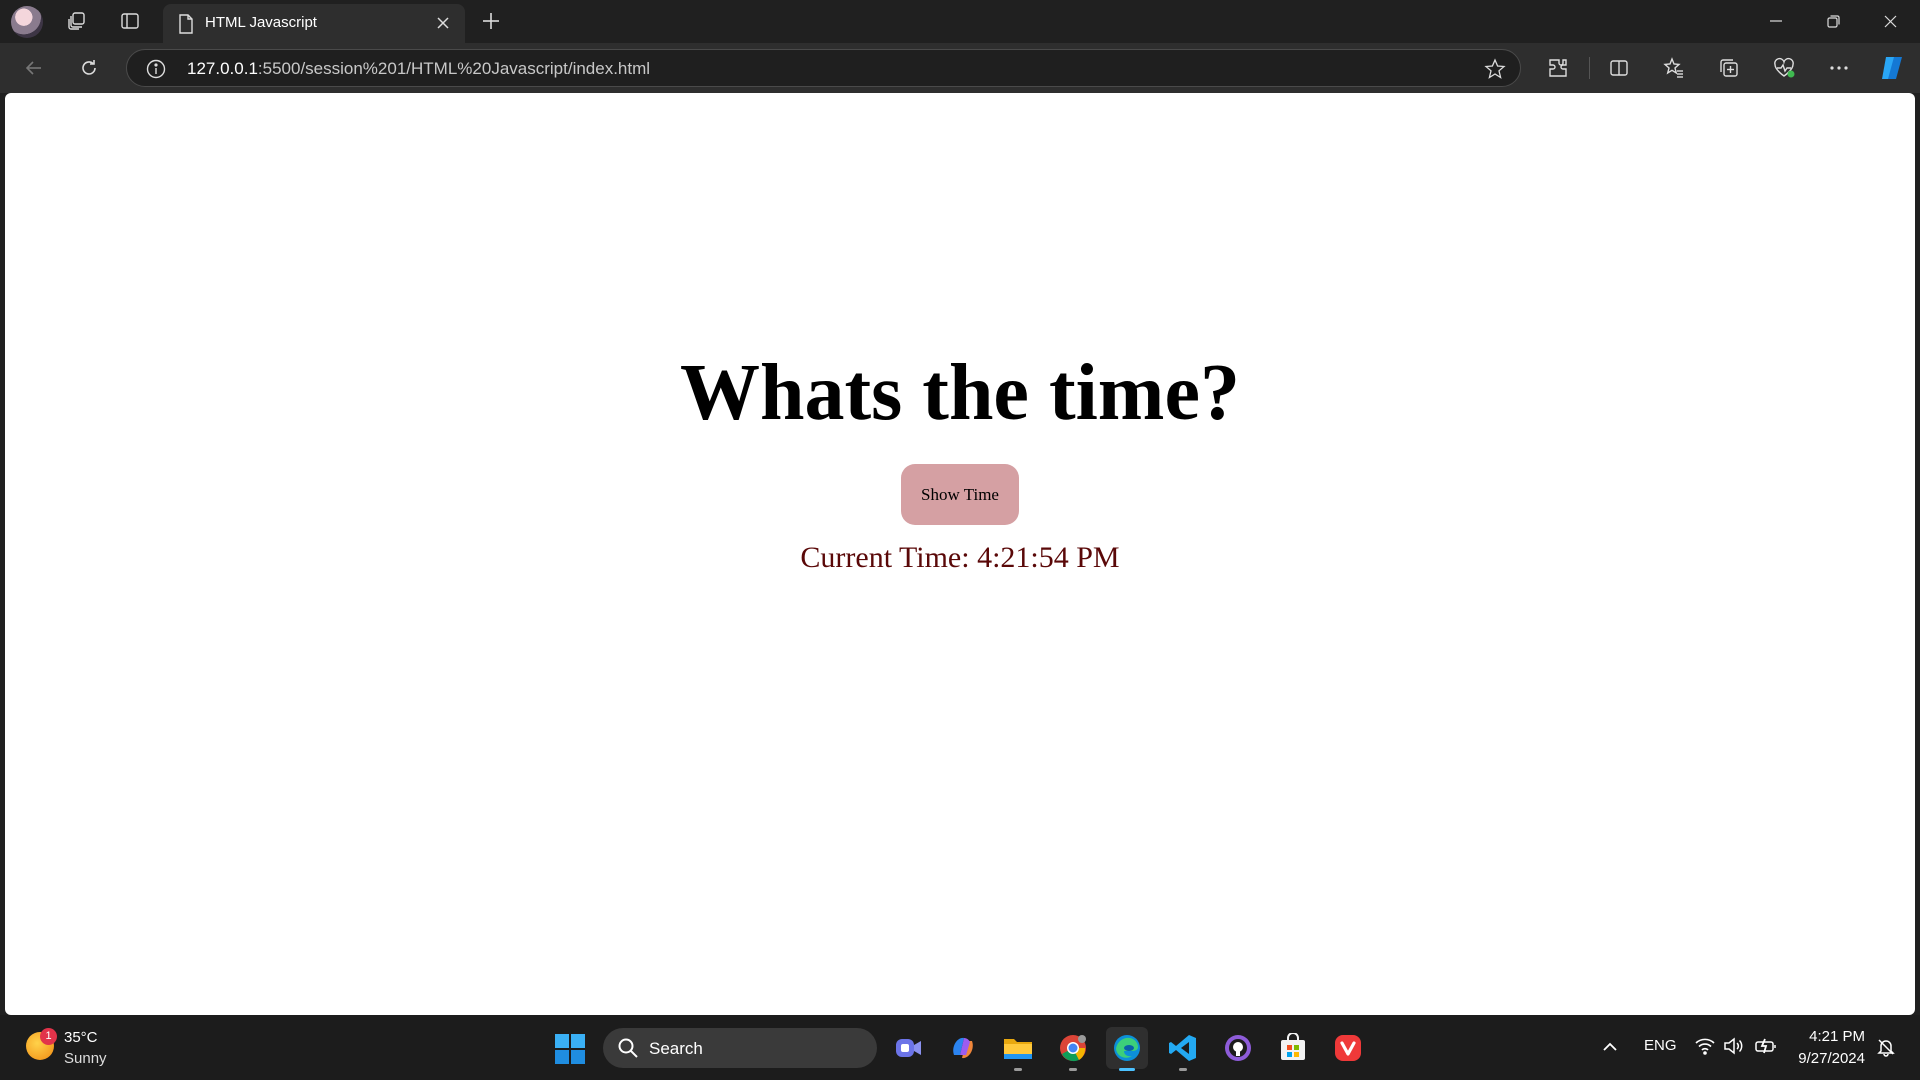 The width and height of the screenshot is (1920, 1080). What do you see at coordinates (1183, 1049) in the screenshot?
I see `vscode-icon` at bounding box center [1183, 1049].